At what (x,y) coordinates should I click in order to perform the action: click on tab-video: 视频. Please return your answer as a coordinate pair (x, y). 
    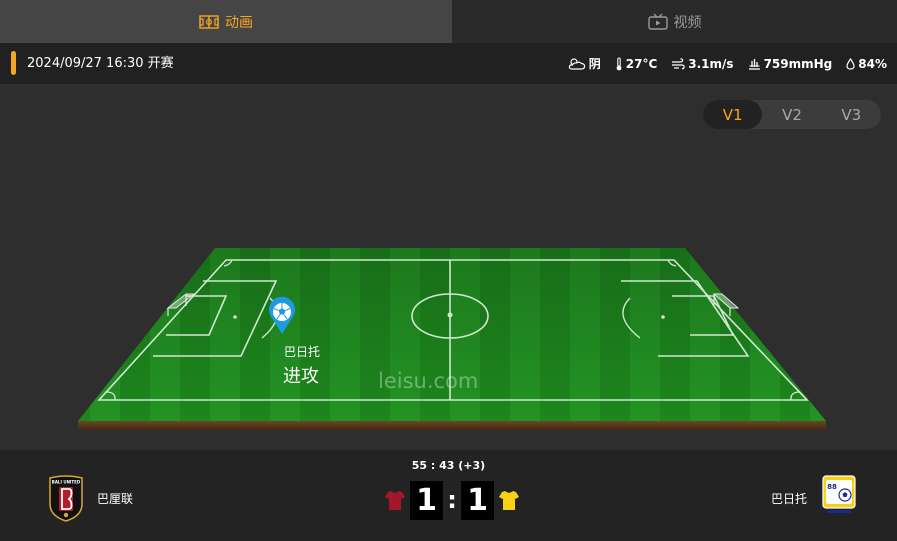
    Looking at the image, I should click on (674, 21).